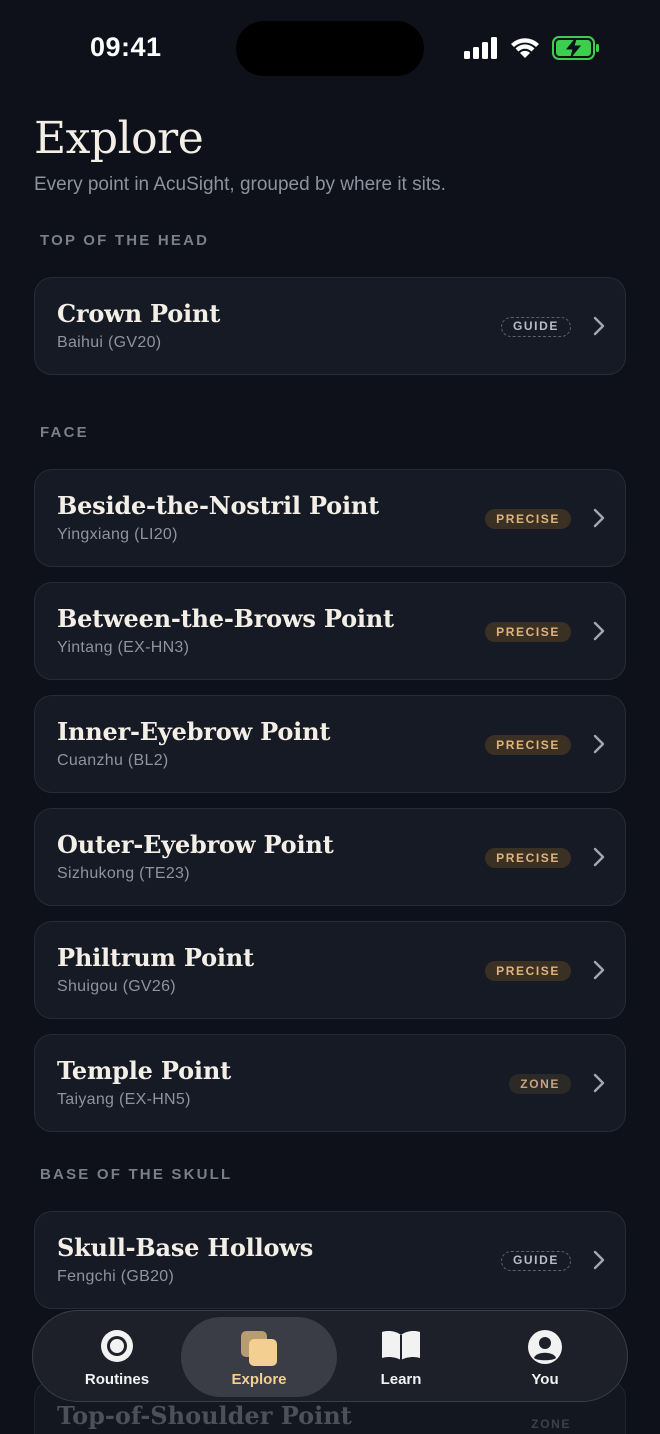 The image size is (660, 1434). I want to click on point-code: Cuanzhu (BL2), so click(113, 760).